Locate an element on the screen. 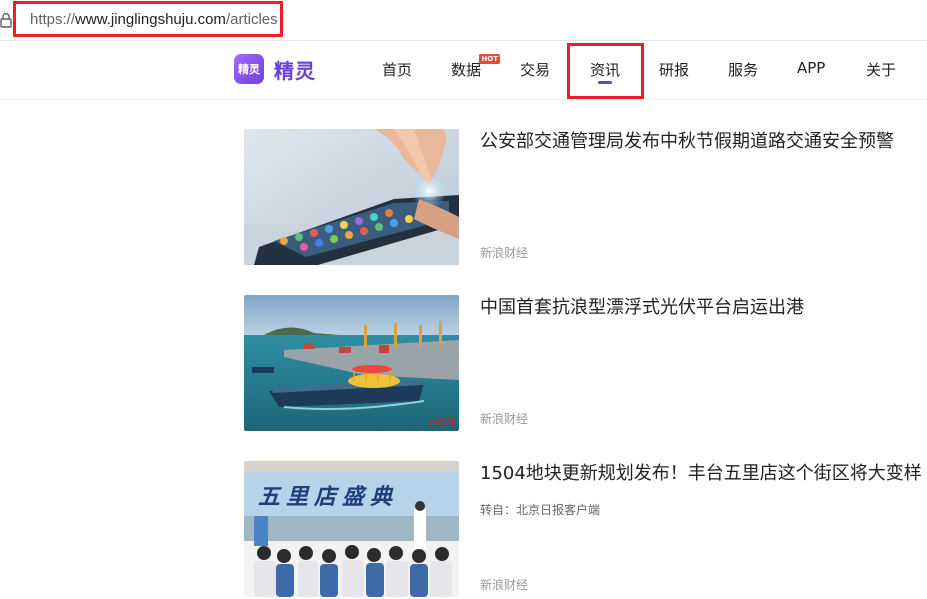 The width and height of the screenshot is (927, 599). article-repost-info: 转自：北京日报客户端 is located at coordinates (540, 510).